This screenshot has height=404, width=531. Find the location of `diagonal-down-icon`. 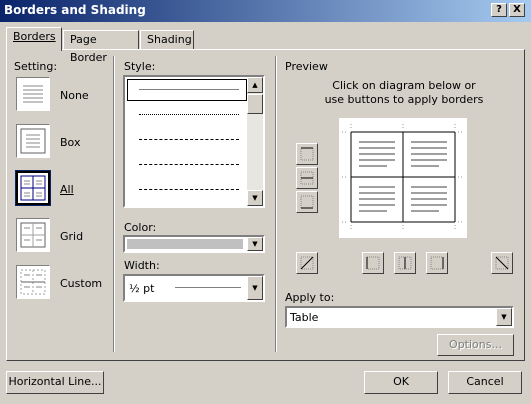

diagonal-down-icon is located at coordinates (502, 263).